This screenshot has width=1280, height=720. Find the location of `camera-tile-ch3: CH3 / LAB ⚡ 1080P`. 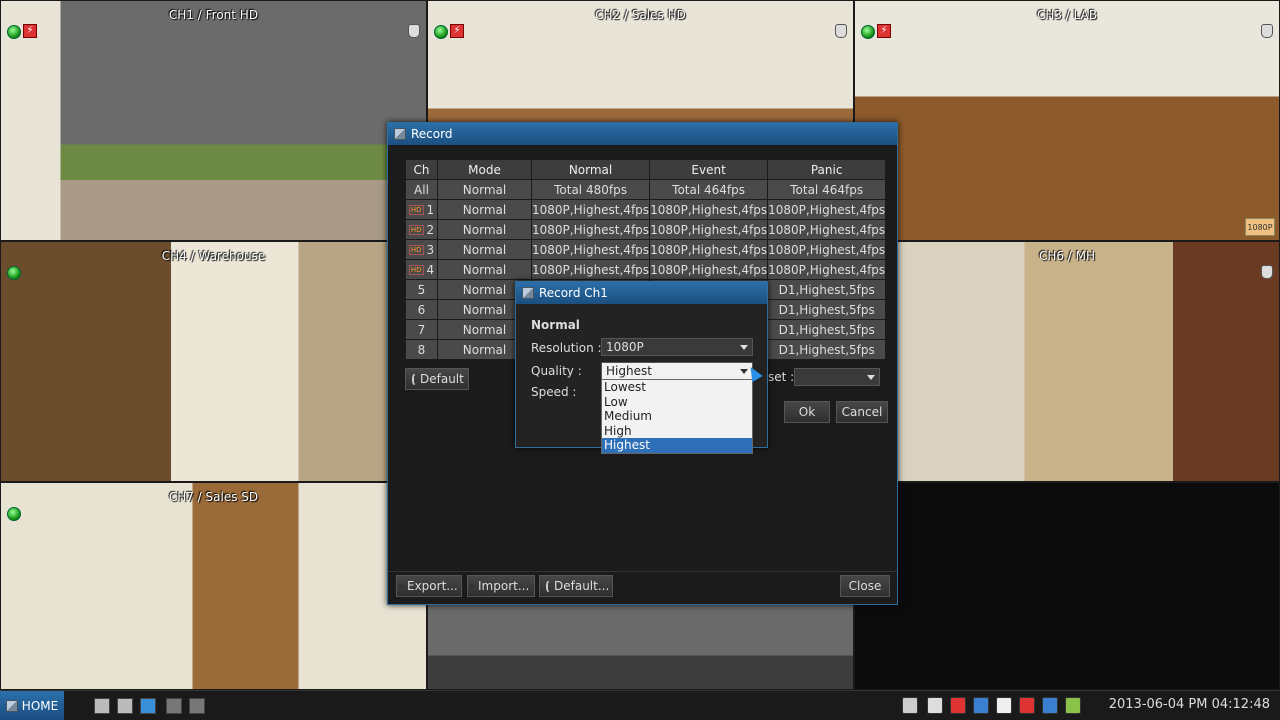

camera-tile-ch3: CH3 / LAB ⚡ 1080P is located at coordinates (1067, 120).